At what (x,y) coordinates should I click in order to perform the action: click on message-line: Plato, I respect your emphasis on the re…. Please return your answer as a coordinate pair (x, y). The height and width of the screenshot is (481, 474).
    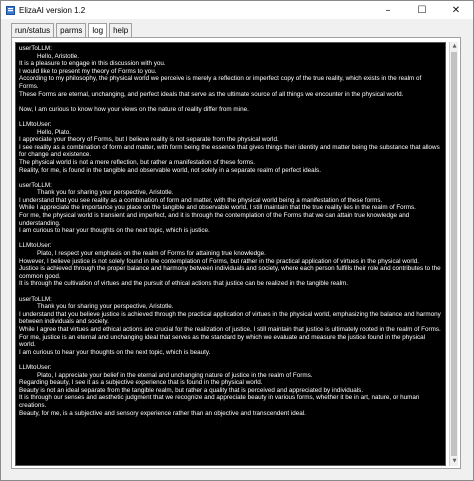
    Looking at the image, I should click on (151, 254).